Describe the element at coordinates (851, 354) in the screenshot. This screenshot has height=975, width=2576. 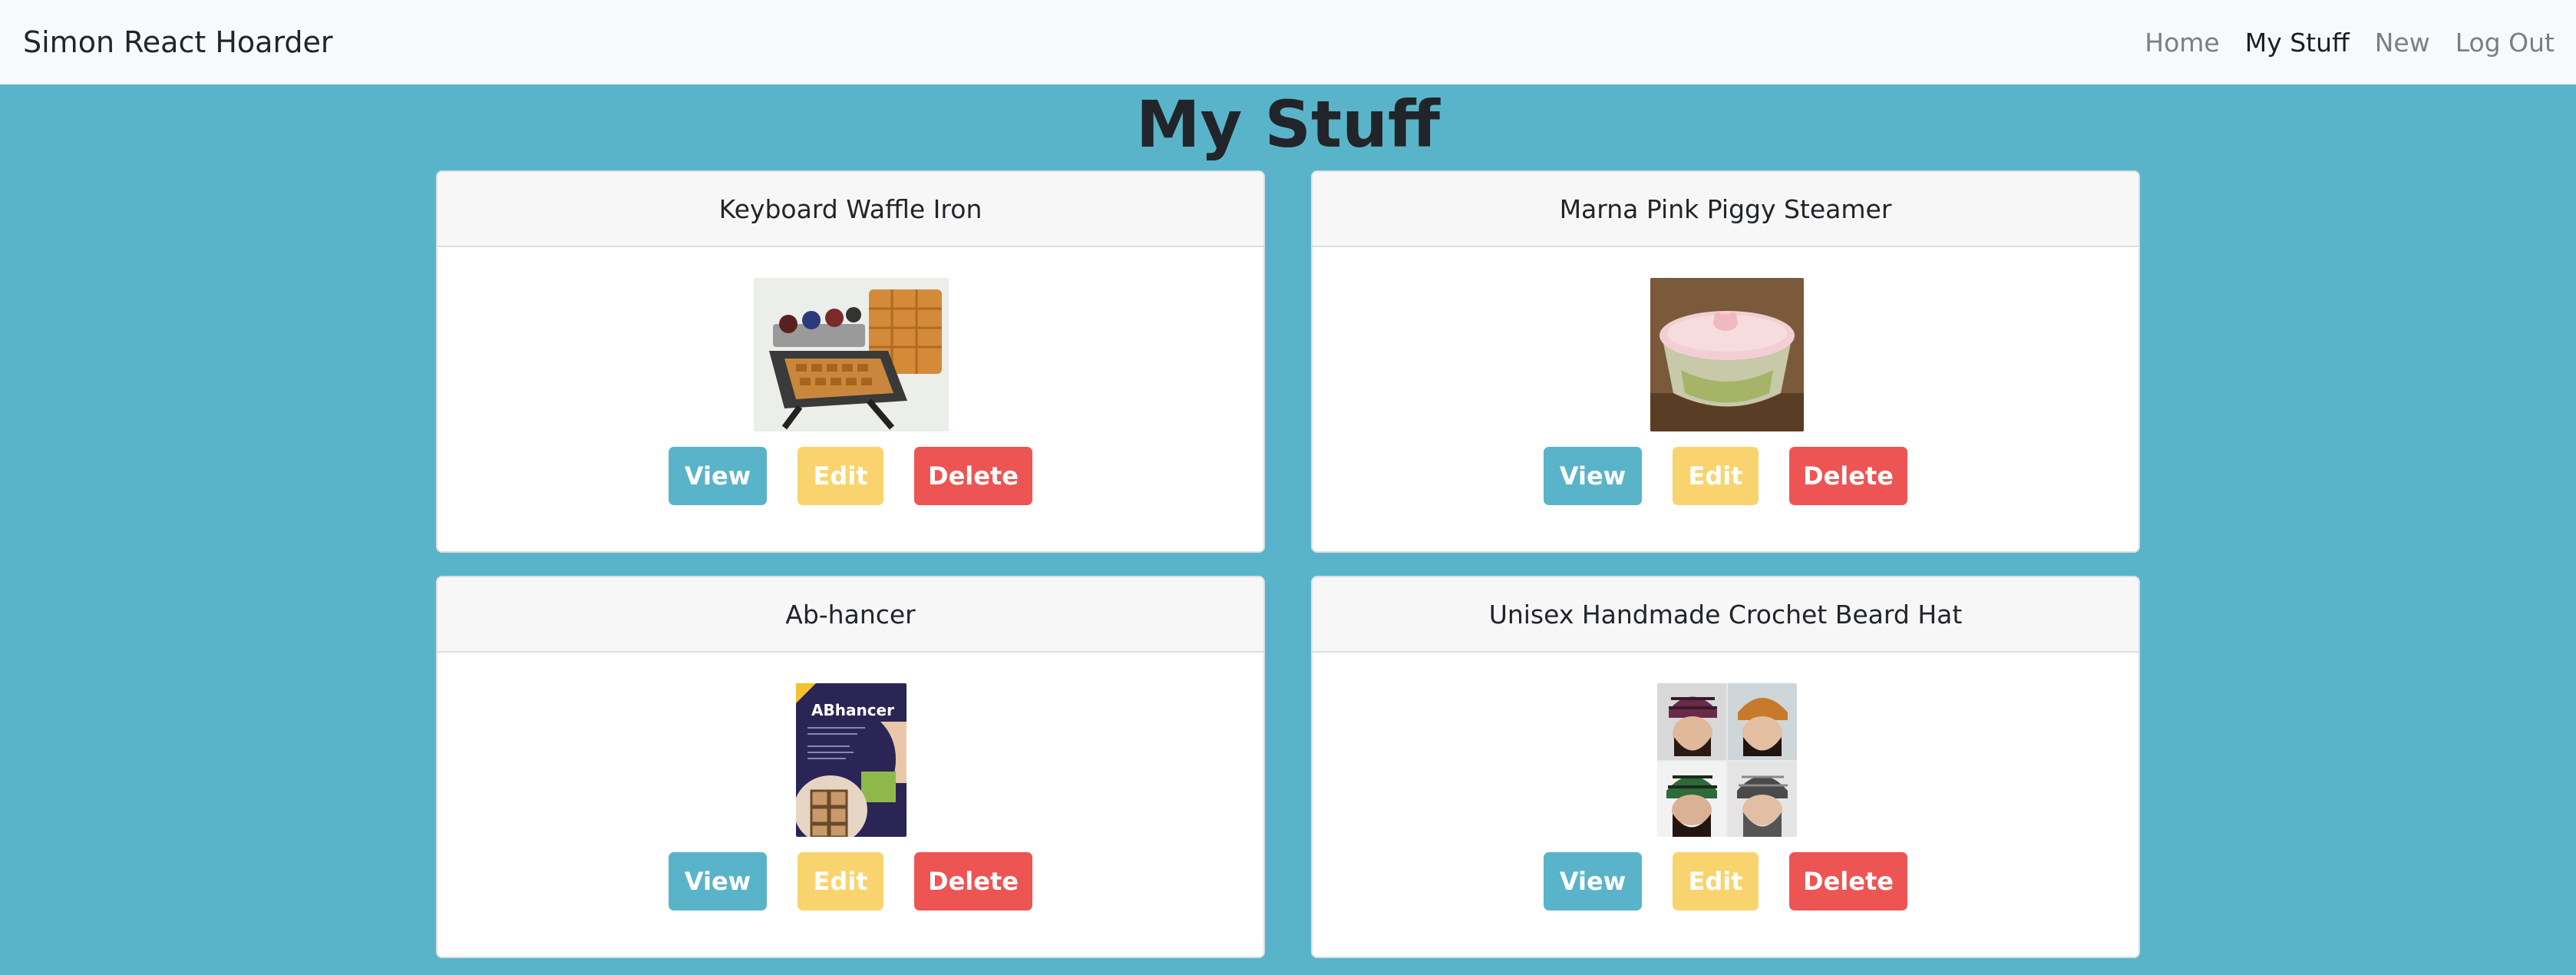
I see `item-image-keyboard-waffle-iron` at that location.